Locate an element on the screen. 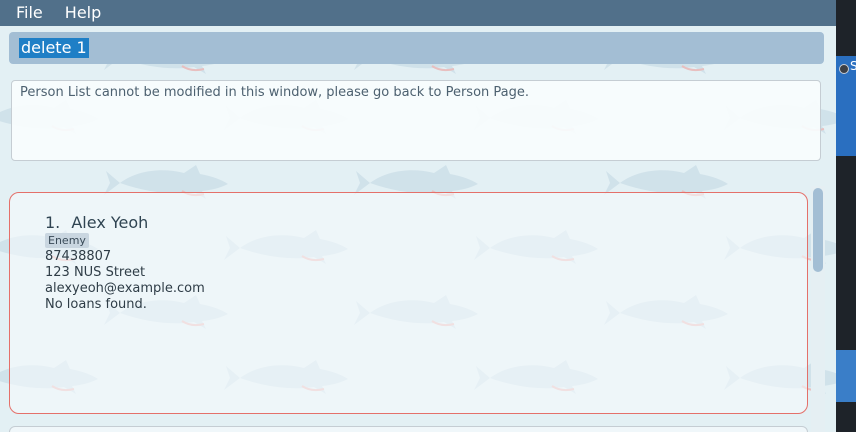 The height and width of the screenshot is (432, 856). partial-text: S is located at coordinates (853, 66).